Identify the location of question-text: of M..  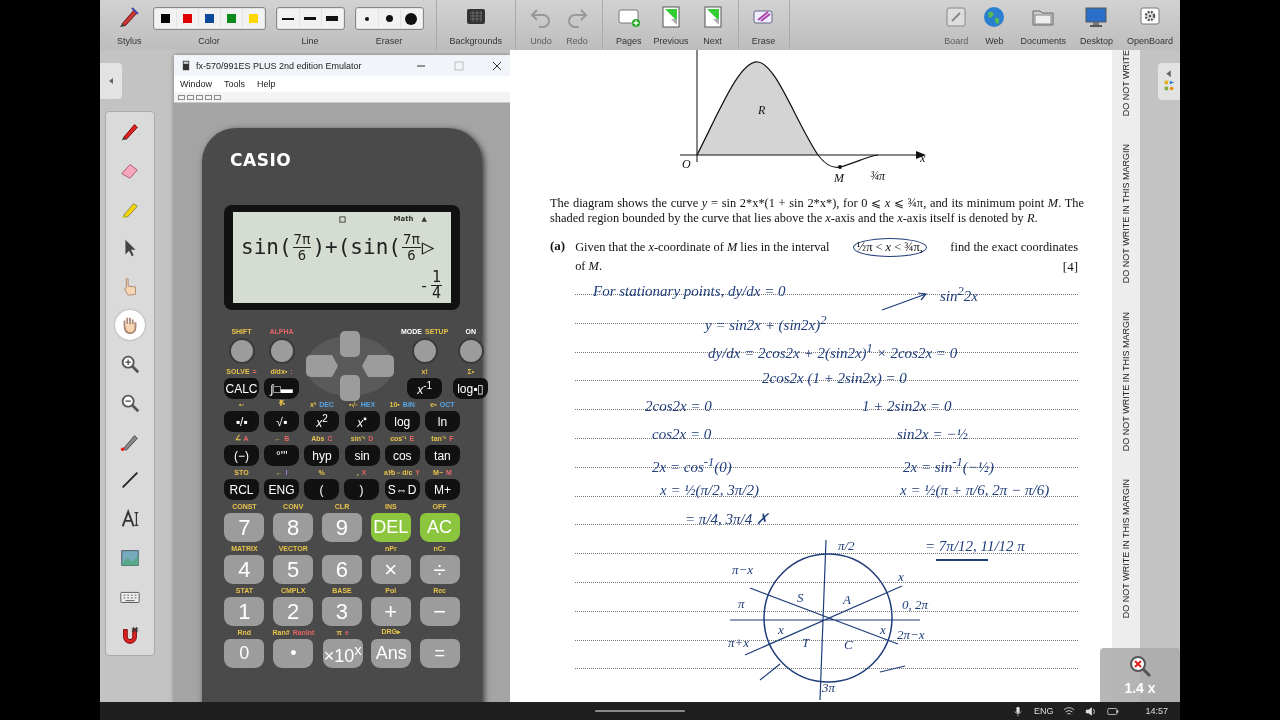
(589, 266).